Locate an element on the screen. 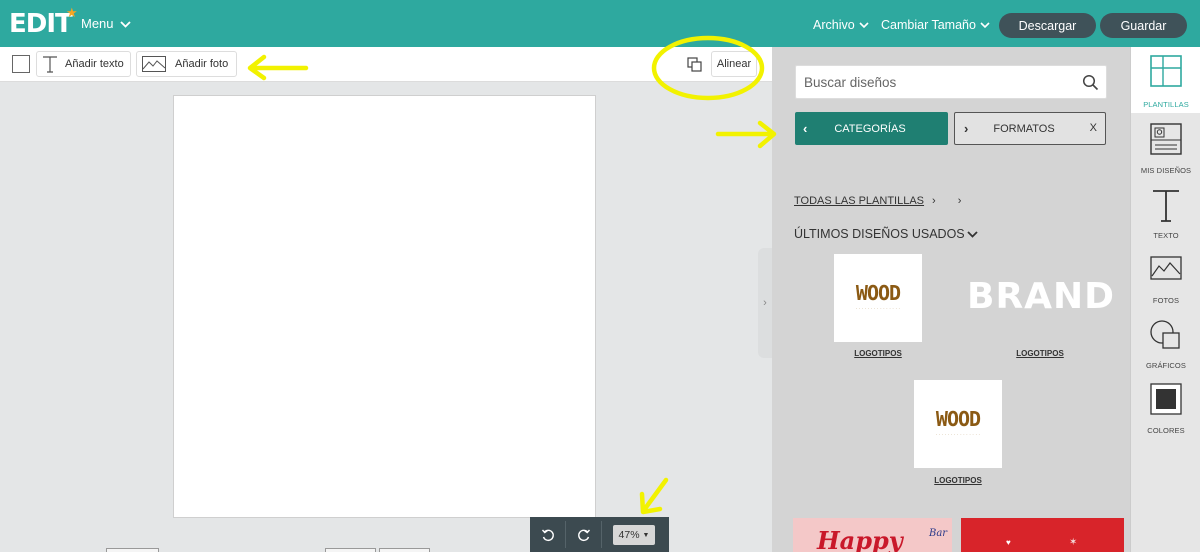 Image resolution: width=1200 pixels, height=552 pixels. zoom-value: 47% is located at coordinates (629, 535).